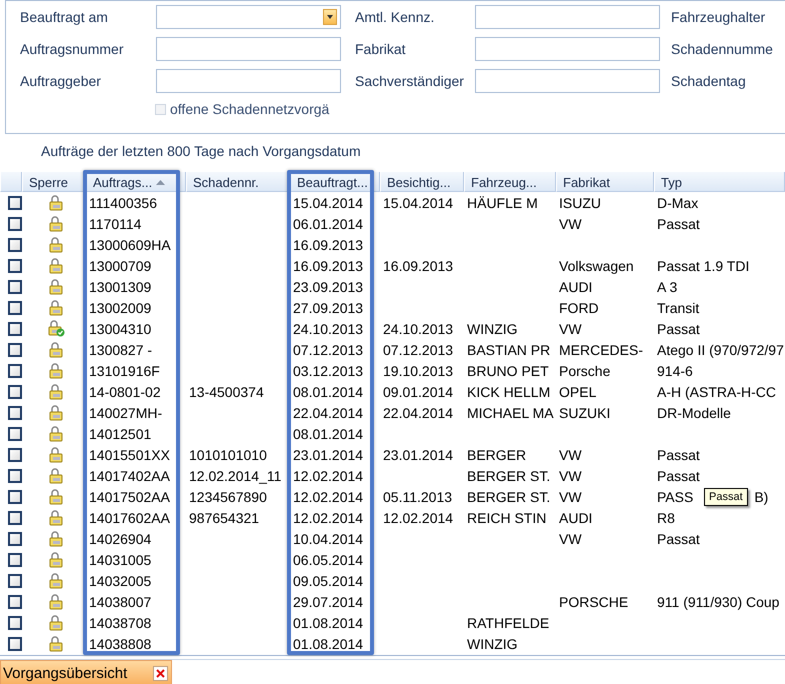 This screenshot has height=684, width=785. Describe the element at coordinates (395, 17) in the screenshot. I see `field-label: Amtl. Kennz.` at that location.